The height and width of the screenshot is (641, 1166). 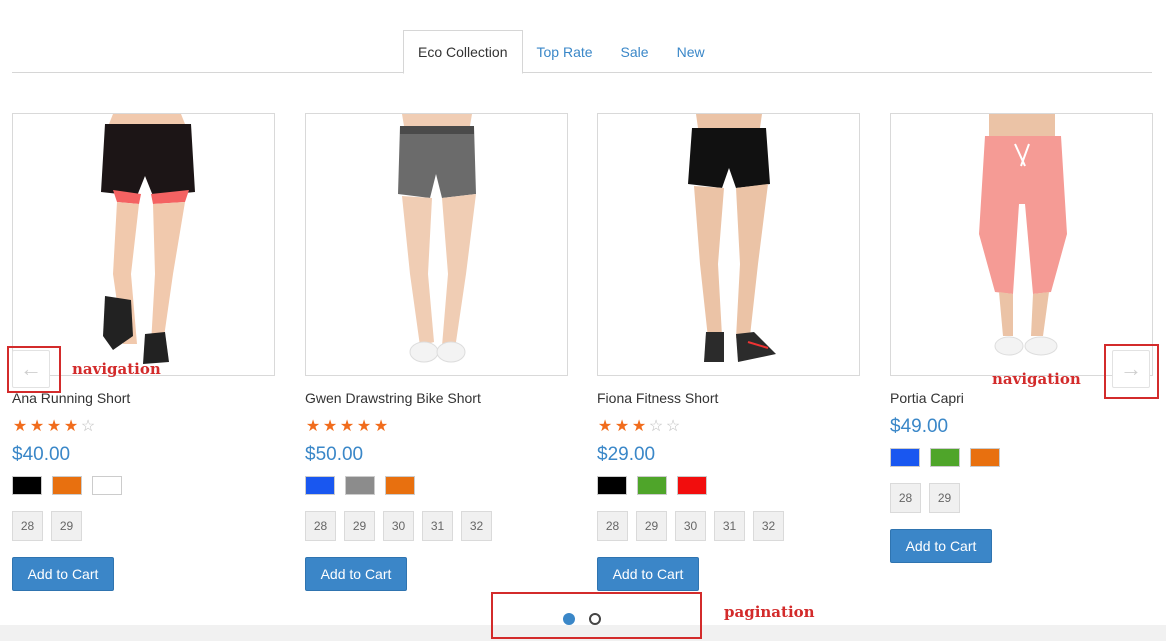 What do you see at coordinates (437, 238) in the screenshot?
I see `product-photo-gwen` at bounding box center [437, 238].